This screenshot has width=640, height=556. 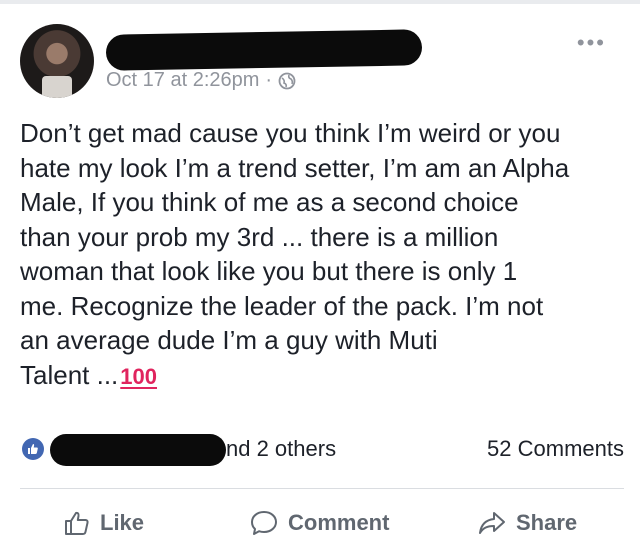 I want to click on share-label: Share, so click(x=547, y=522).